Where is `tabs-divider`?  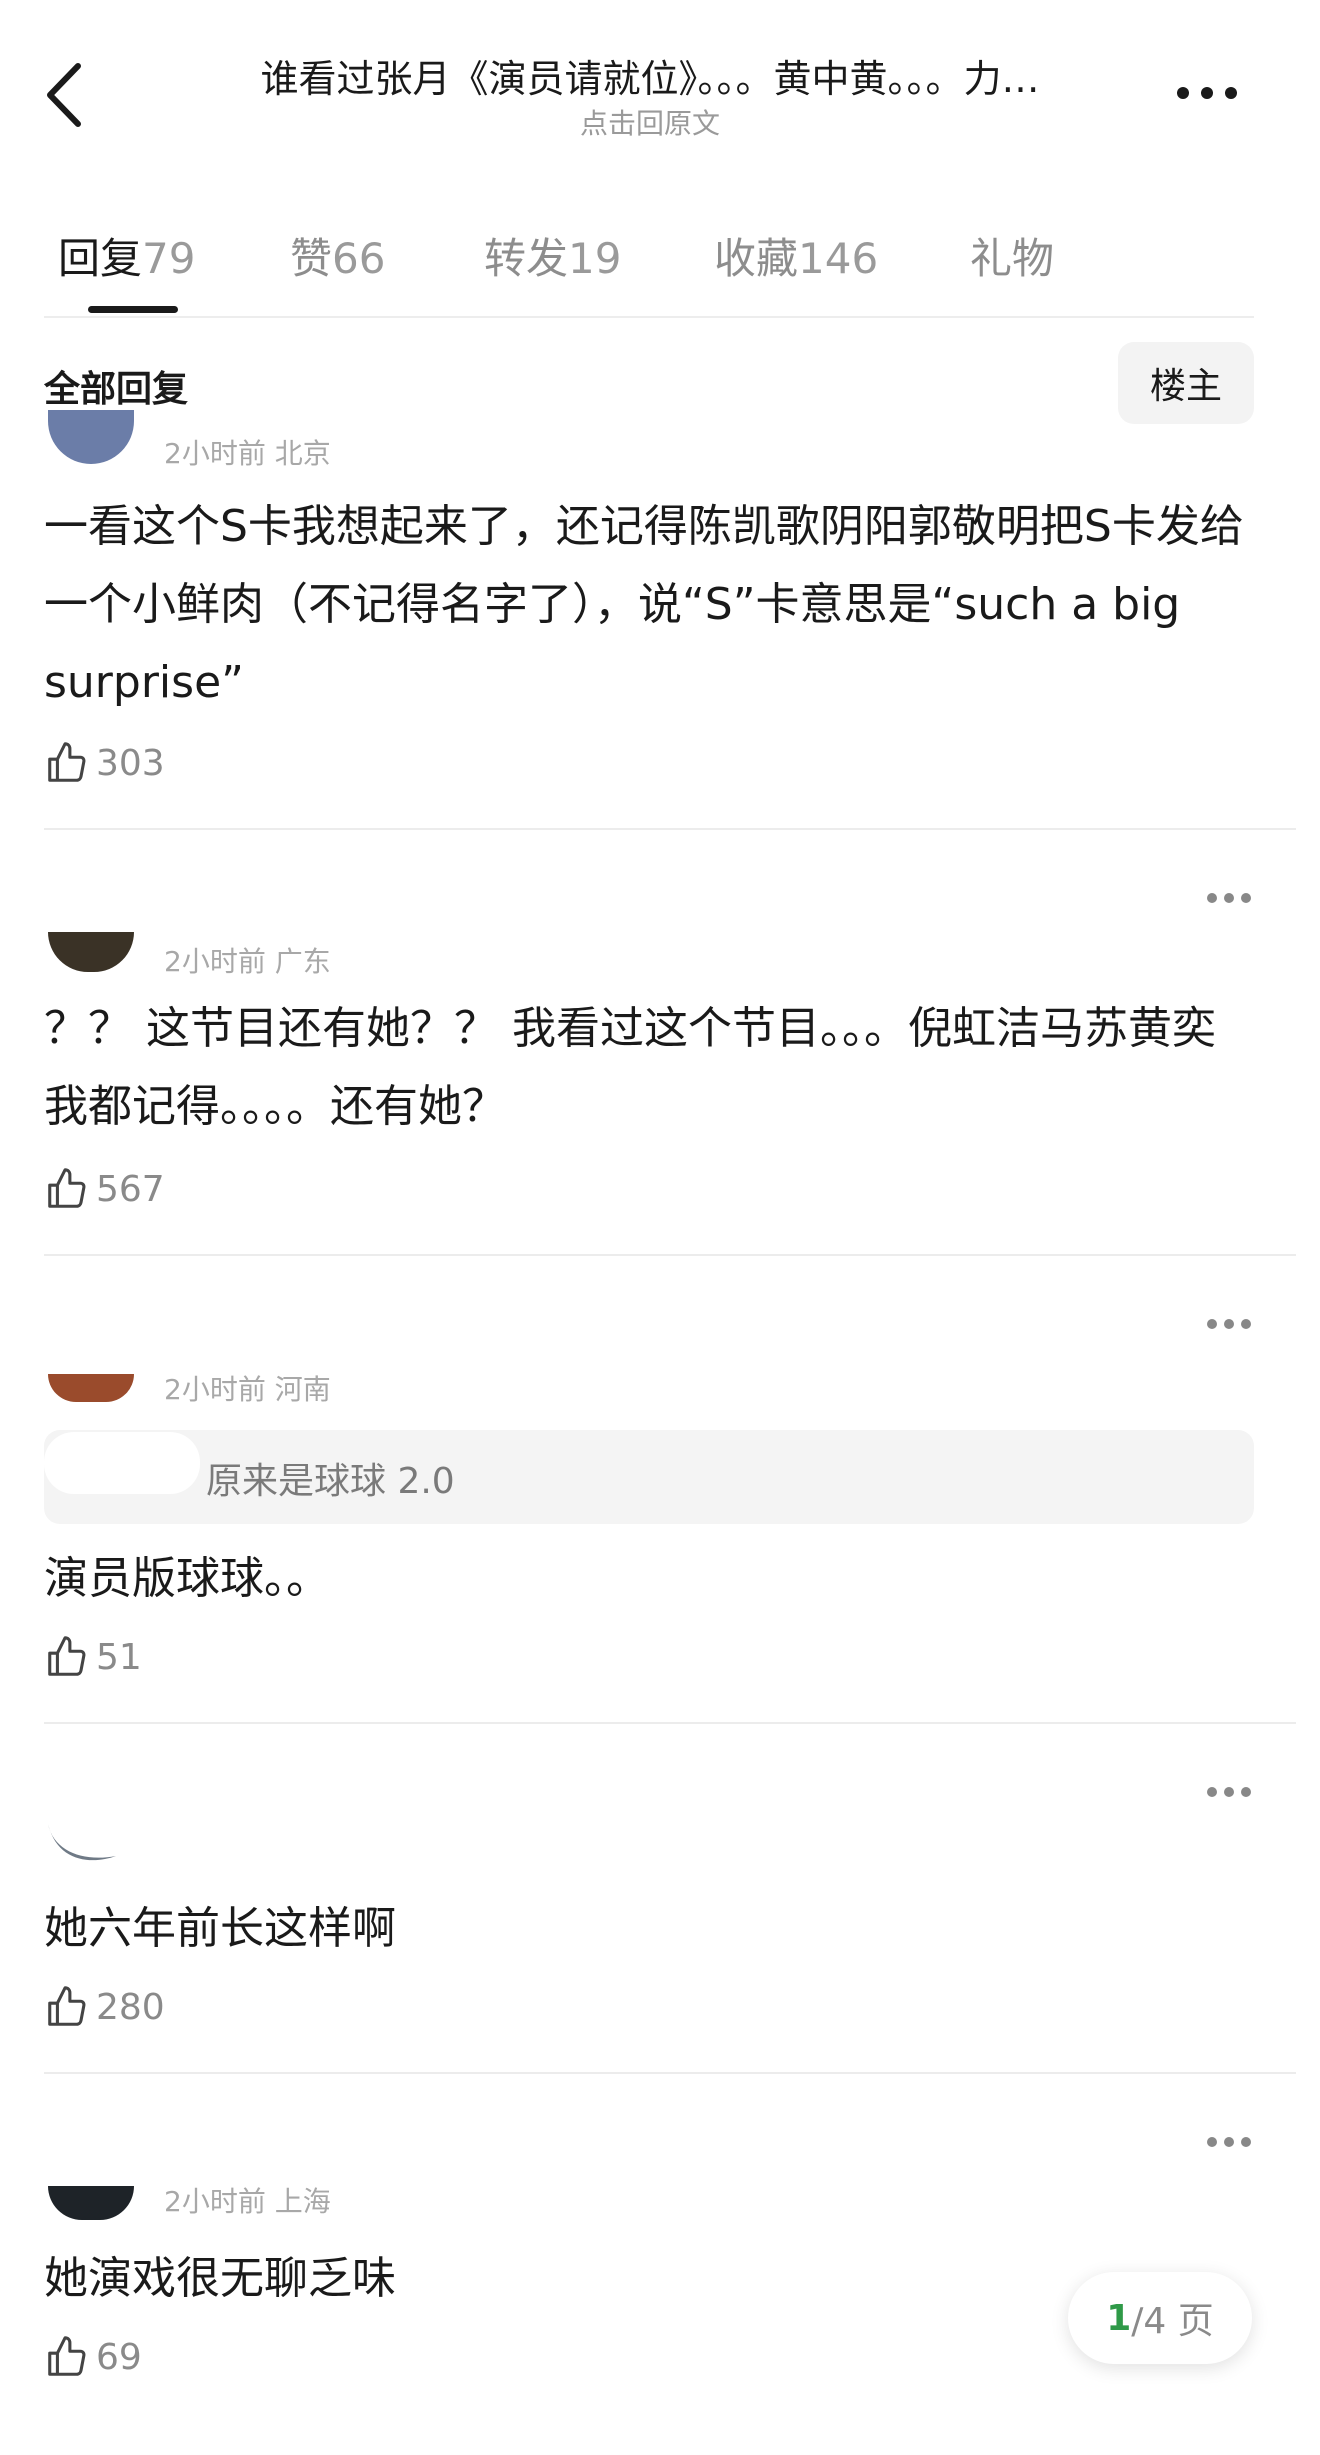
tabs-divider is located at coordinates (649, 317).